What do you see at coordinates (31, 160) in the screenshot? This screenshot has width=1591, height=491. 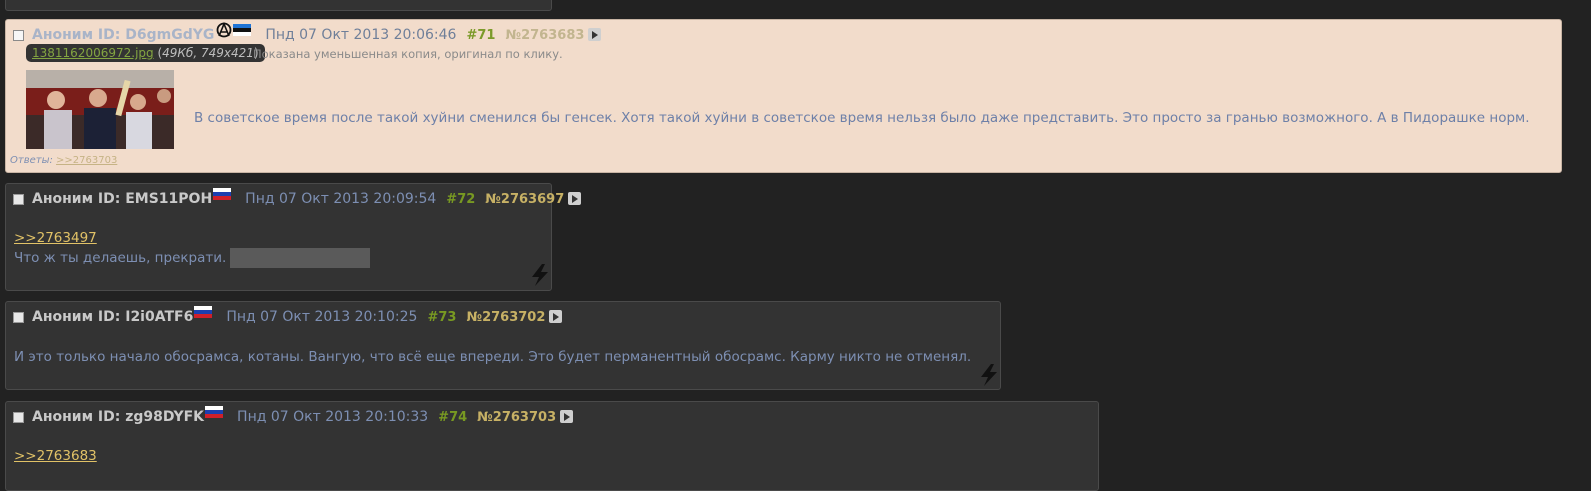 I see `answers-label: Ответы:` at bounding box center [31, 160].